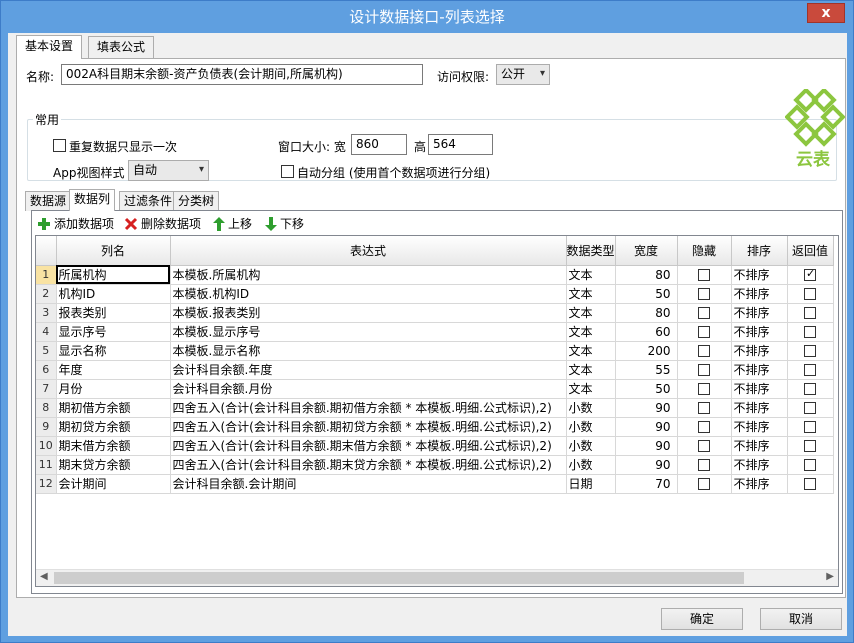  What do you see at coordinates (148, 201) in the screenshot?
I see `tab-filter-conditions: 过滤条件` at bounding box center [148, 201].